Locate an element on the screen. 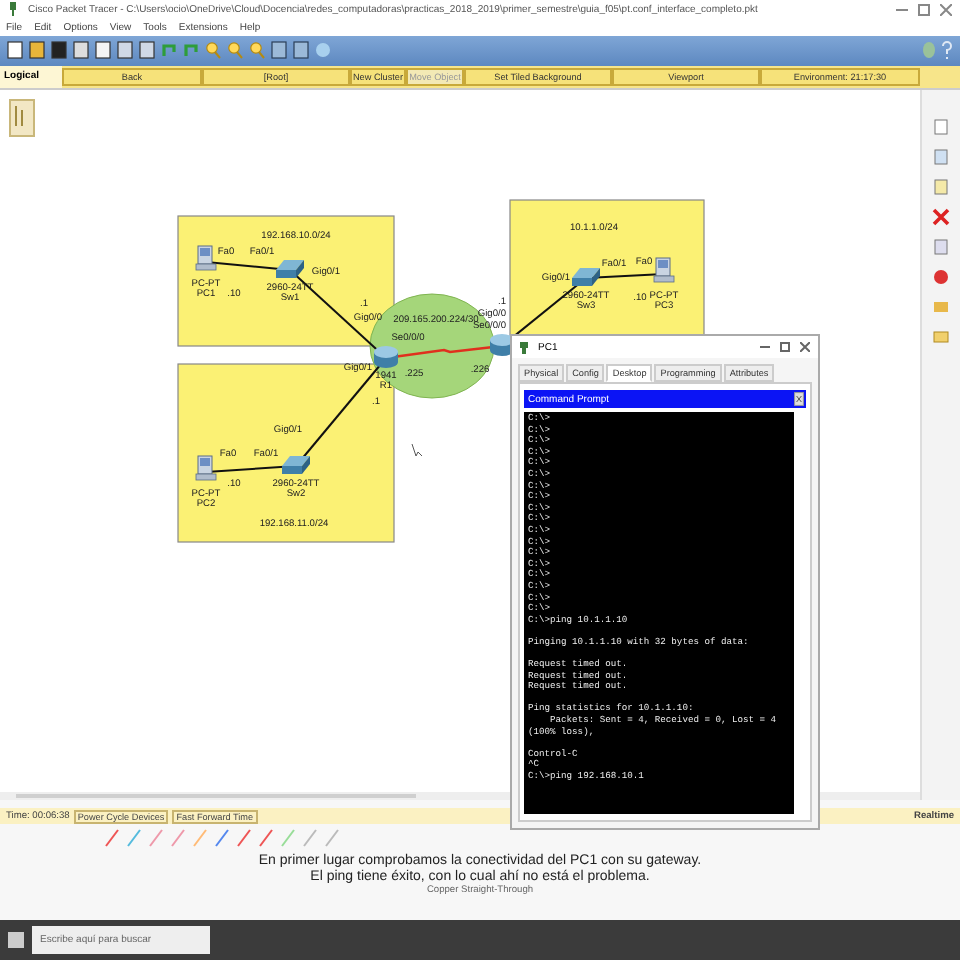 Image resolution: width=960 pixels, height=960 pixels. help-icon is located at coordinates (947, 50).